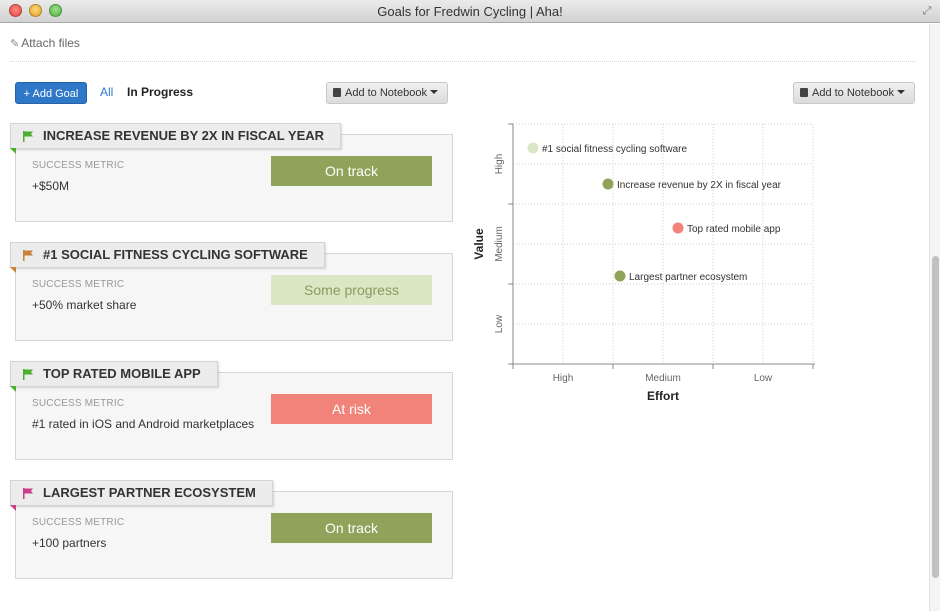 Image resolution: width=940 pixels, height=611 pixels. What do you see at coordinates (663, 396) in the screenshot?
I see `x-axis-title: Effort` at bounding box center [663, 396].